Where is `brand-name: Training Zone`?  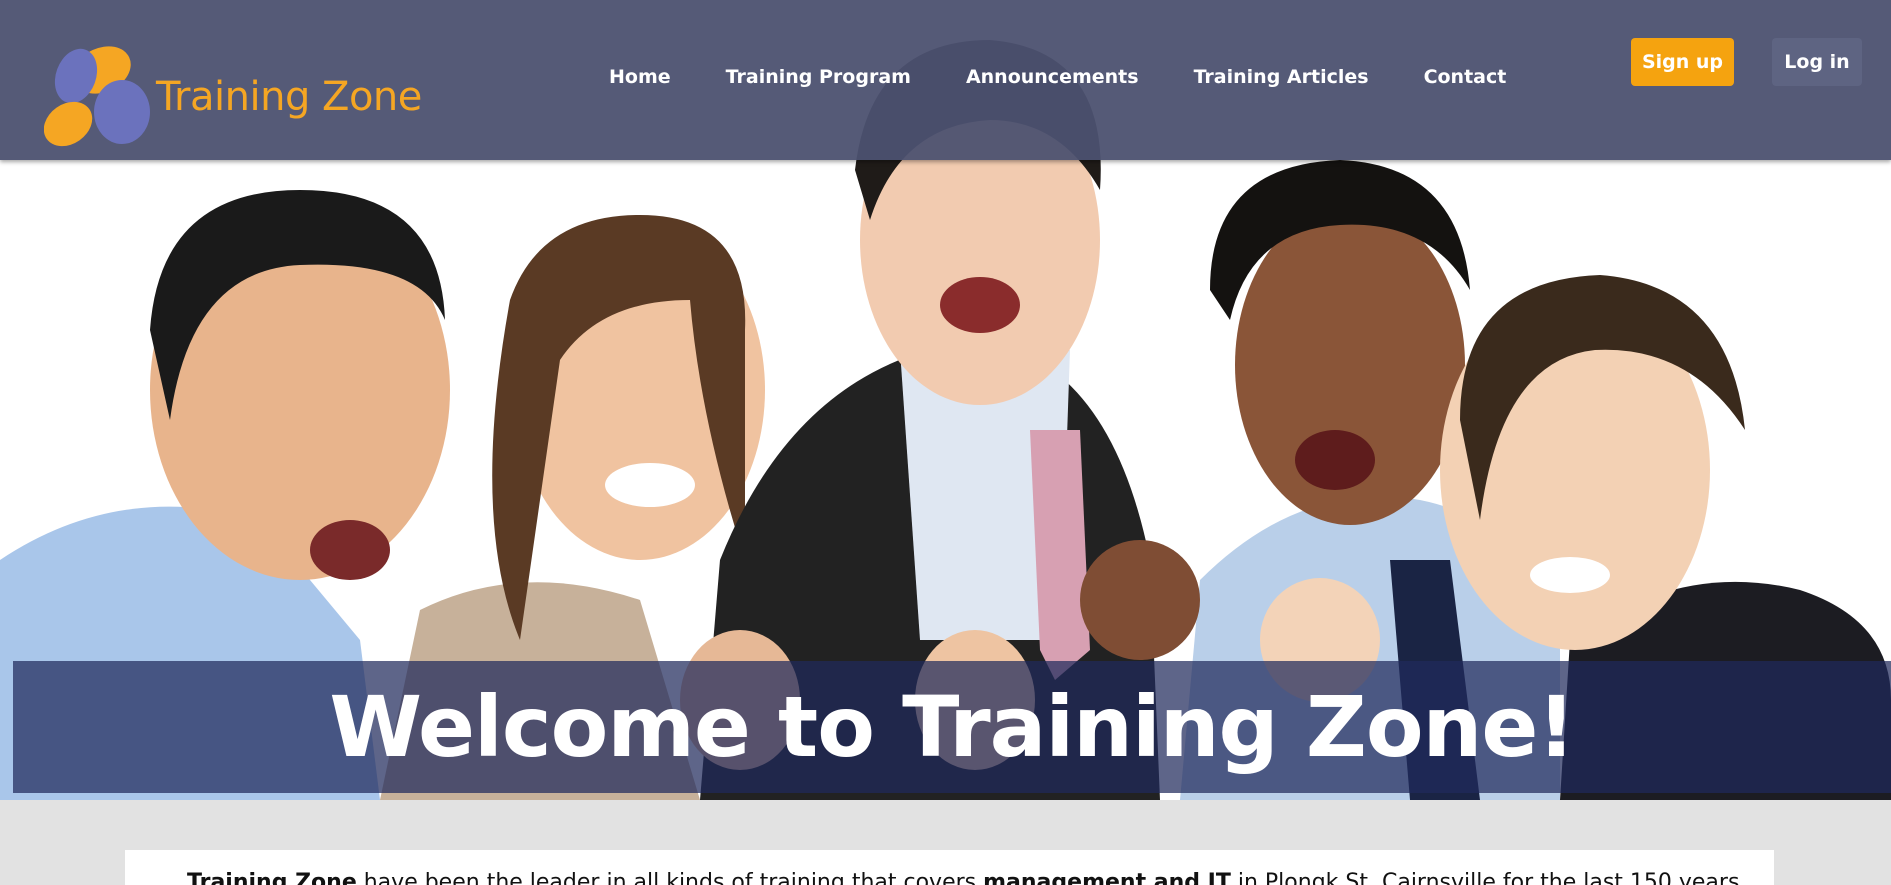
brand-name: Training Zone is located at coordinates (289, 97).